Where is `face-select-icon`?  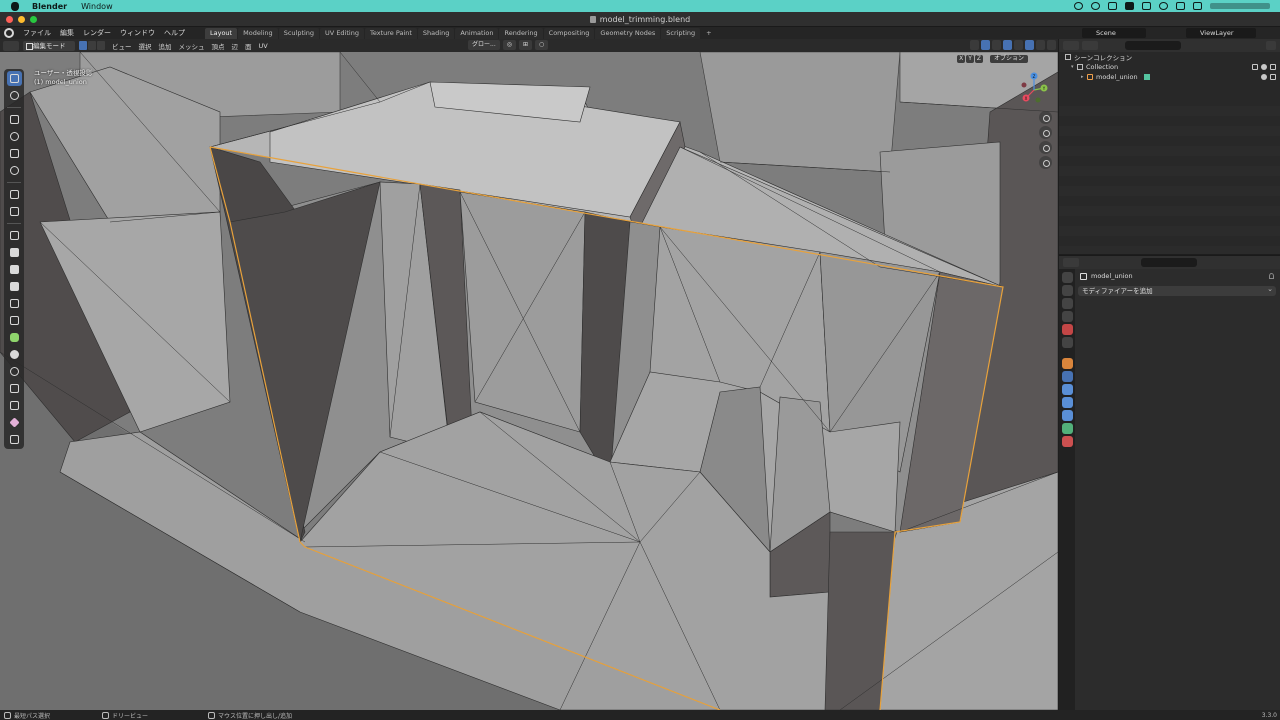 face-select-icon is located at coordinates (101, 45).